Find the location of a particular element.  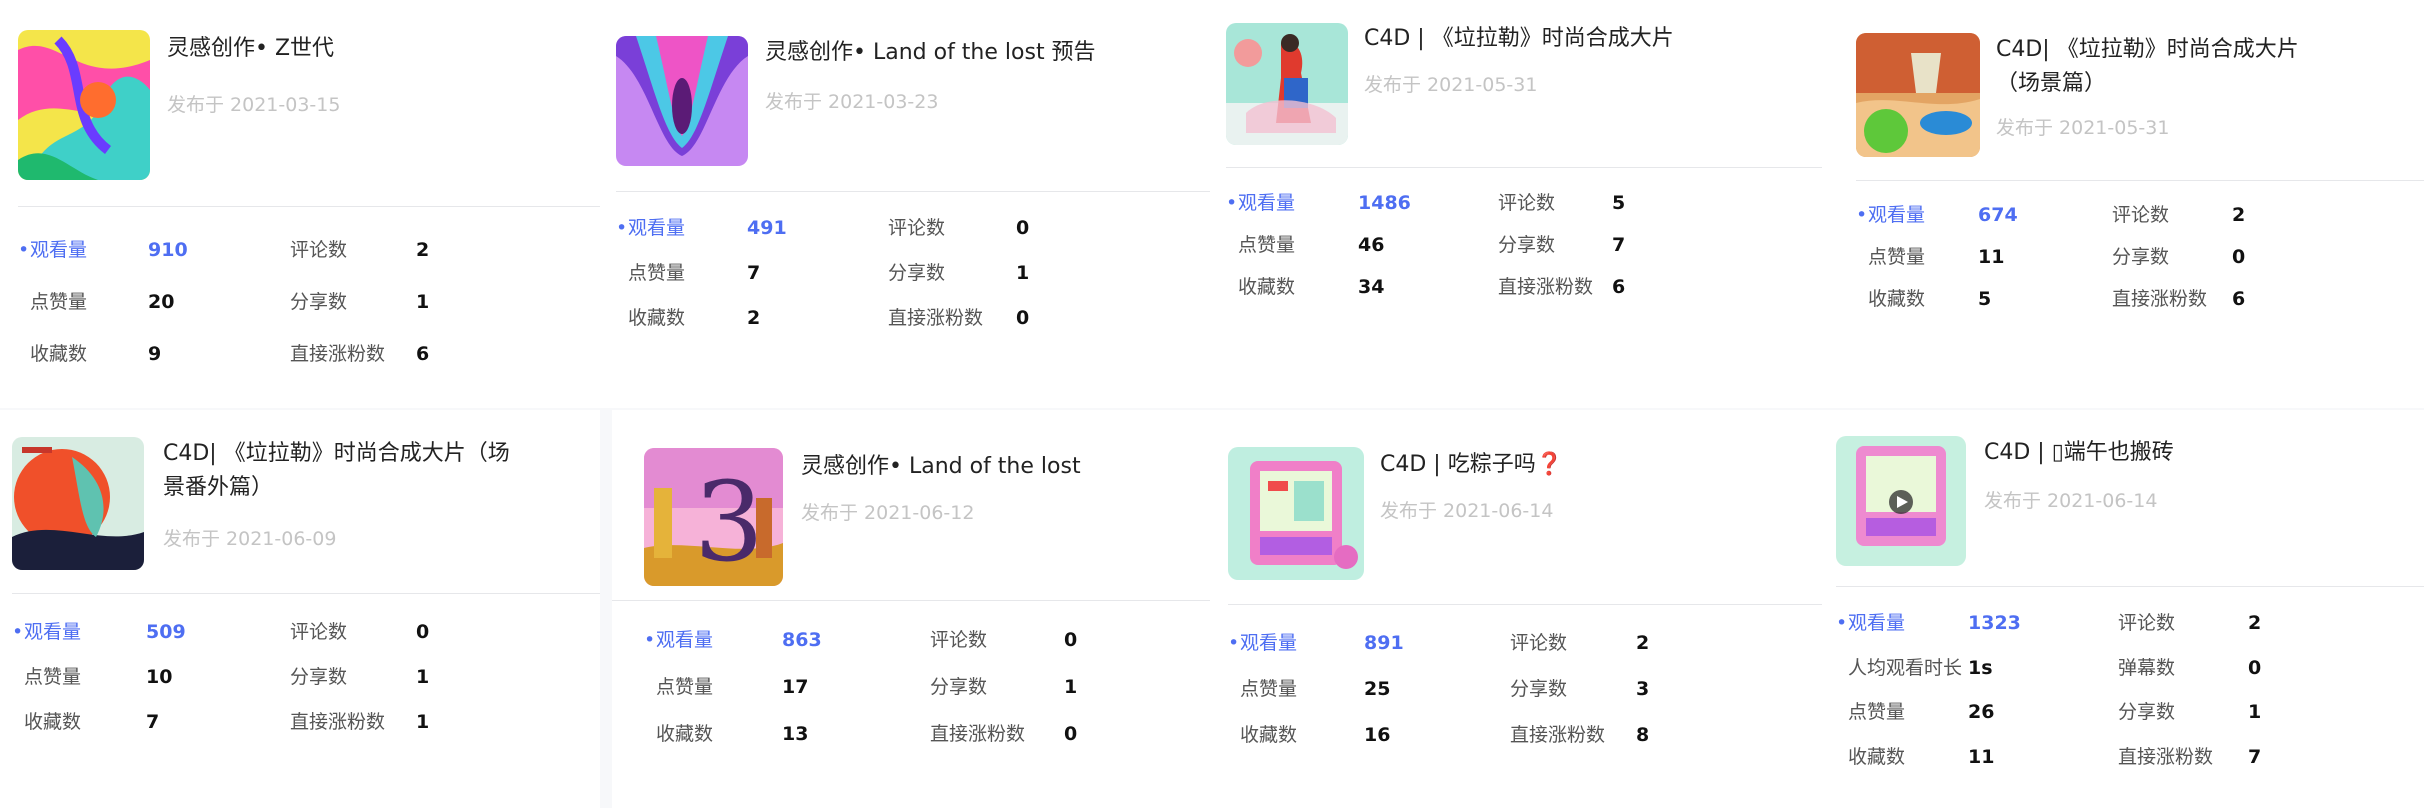

stats-row: • 观看量 674 评论数 2 is located at coordinates (2126, 215).